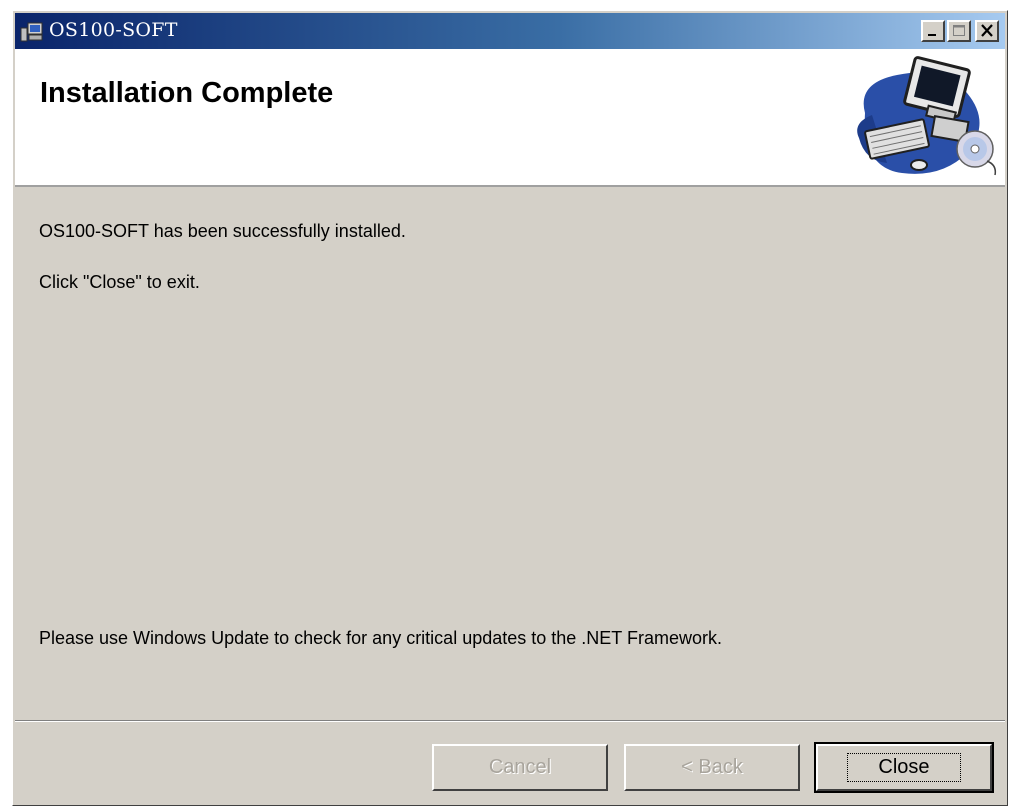  What do you see at coordinates (932, 35) in the screenshot?
I see `minimize-icon` at bounding box center [932, 35].